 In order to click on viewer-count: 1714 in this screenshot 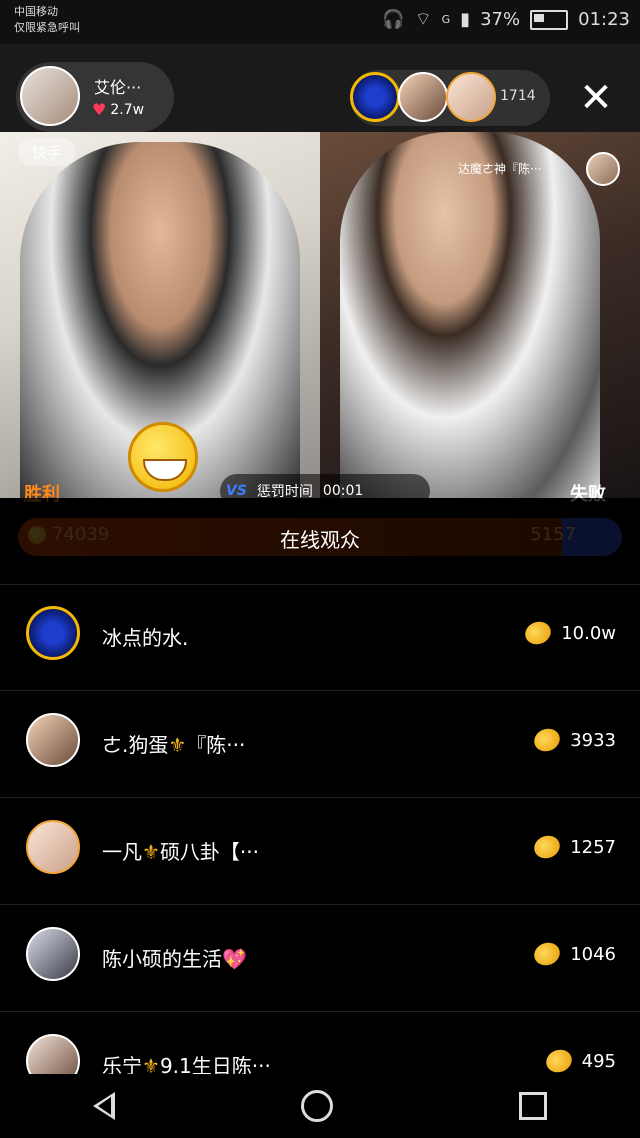, I will do `click(518, 96)`.